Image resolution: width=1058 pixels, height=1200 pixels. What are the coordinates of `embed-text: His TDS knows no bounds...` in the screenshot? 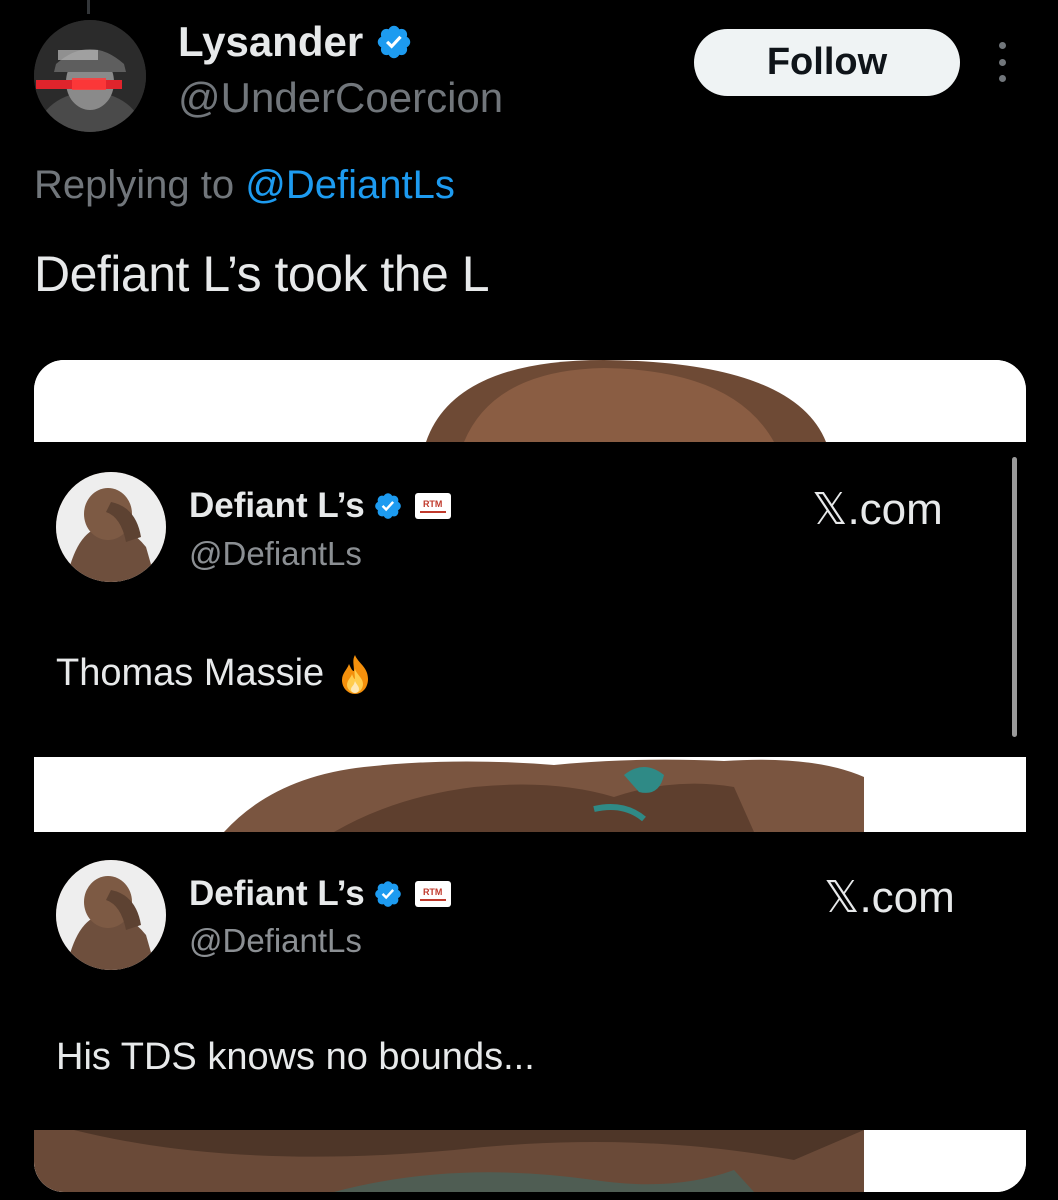 It's located at (295, 1057).